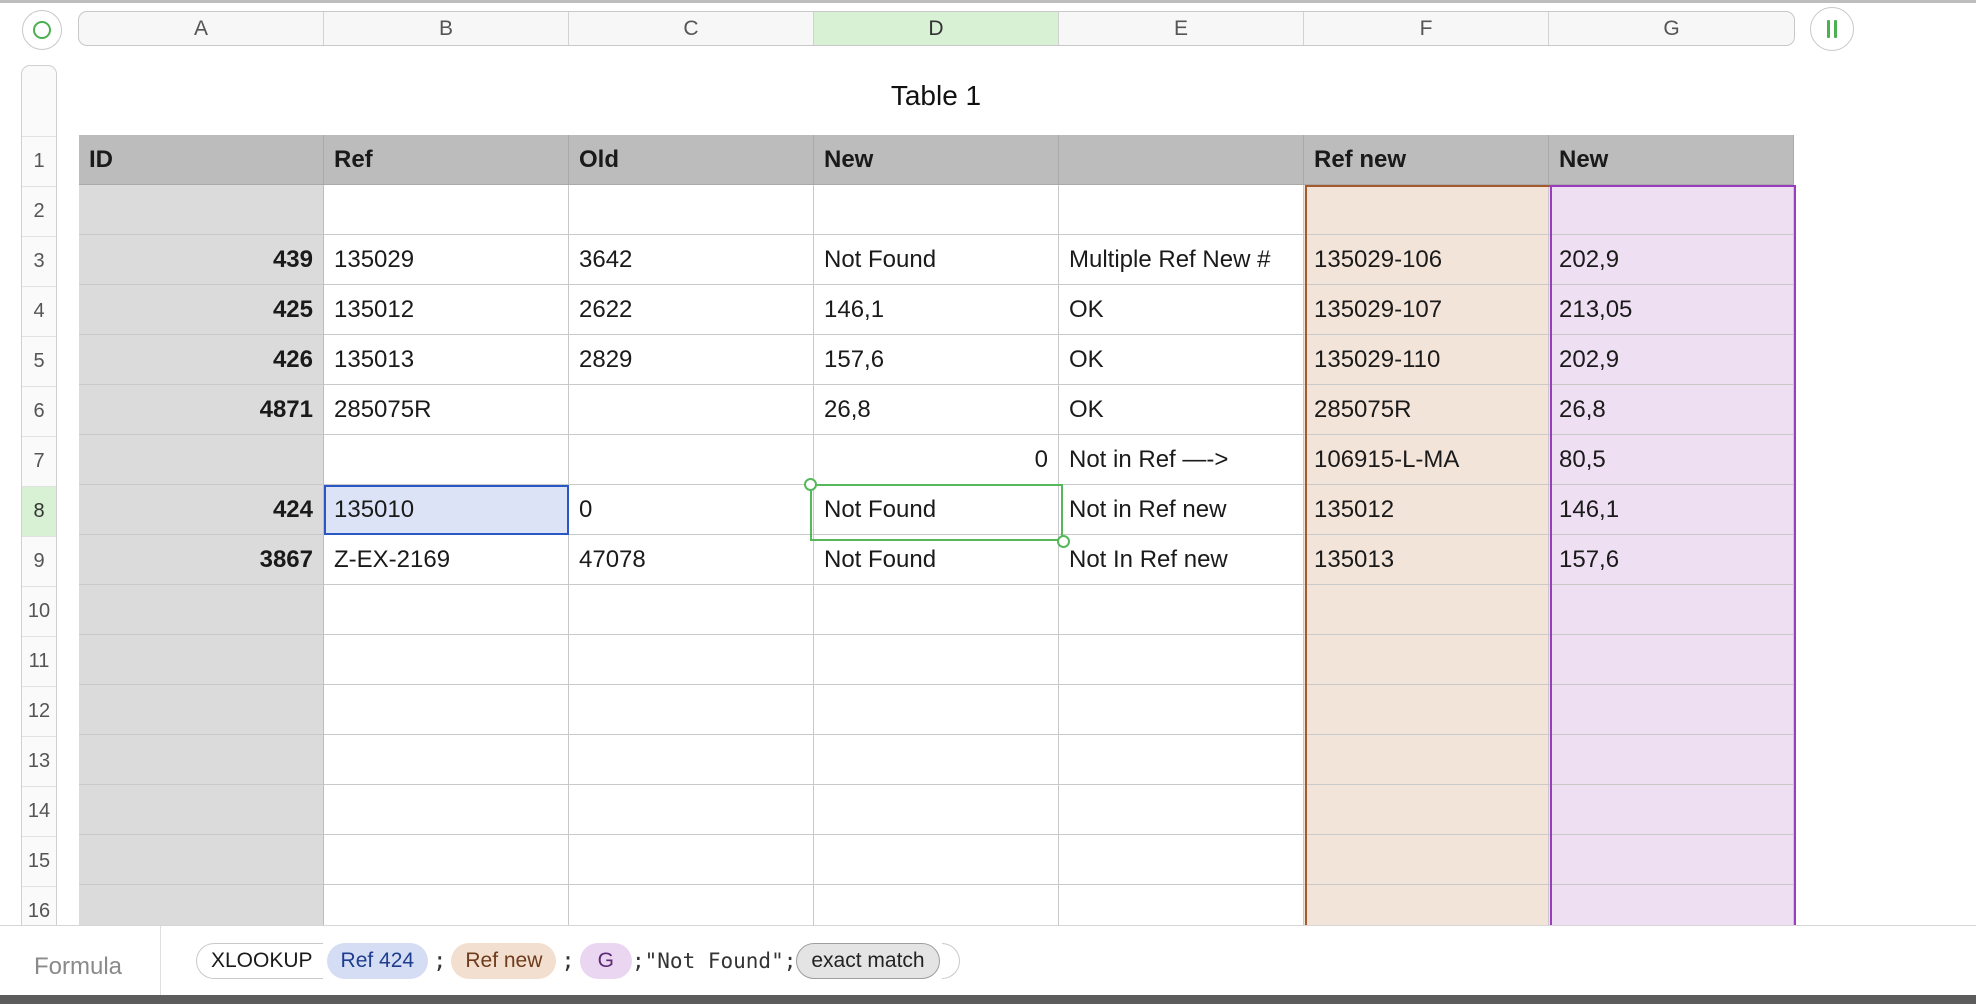  Describe the element at coordinates (691, 260) in the screenshot. I see `cell-c3: 3642` at that location.